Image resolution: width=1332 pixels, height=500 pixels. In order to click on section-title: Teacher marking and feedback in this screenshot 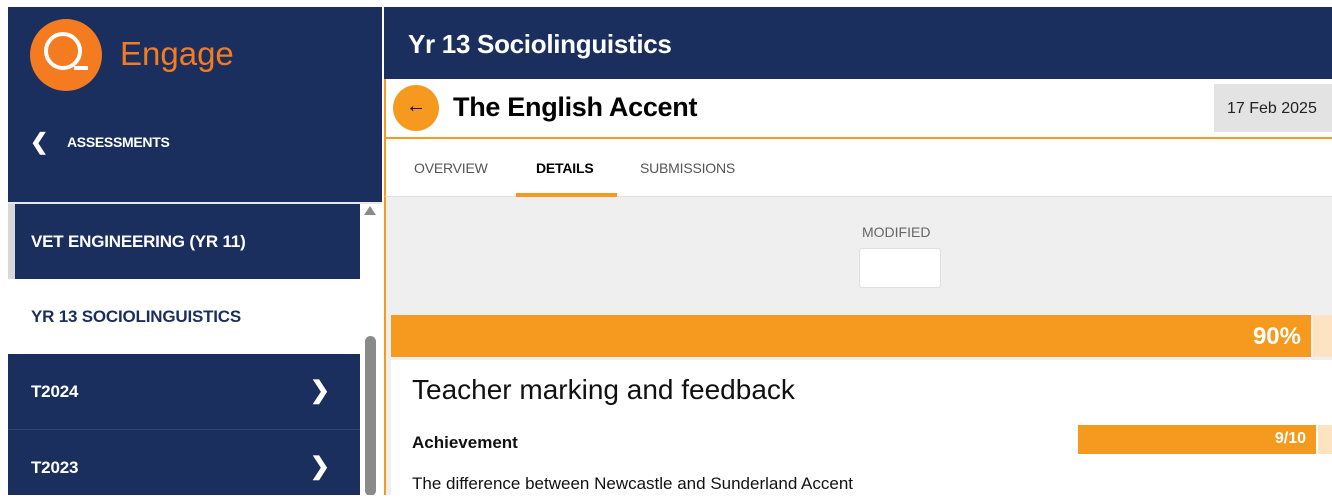, I will do `click(603, 389)`.